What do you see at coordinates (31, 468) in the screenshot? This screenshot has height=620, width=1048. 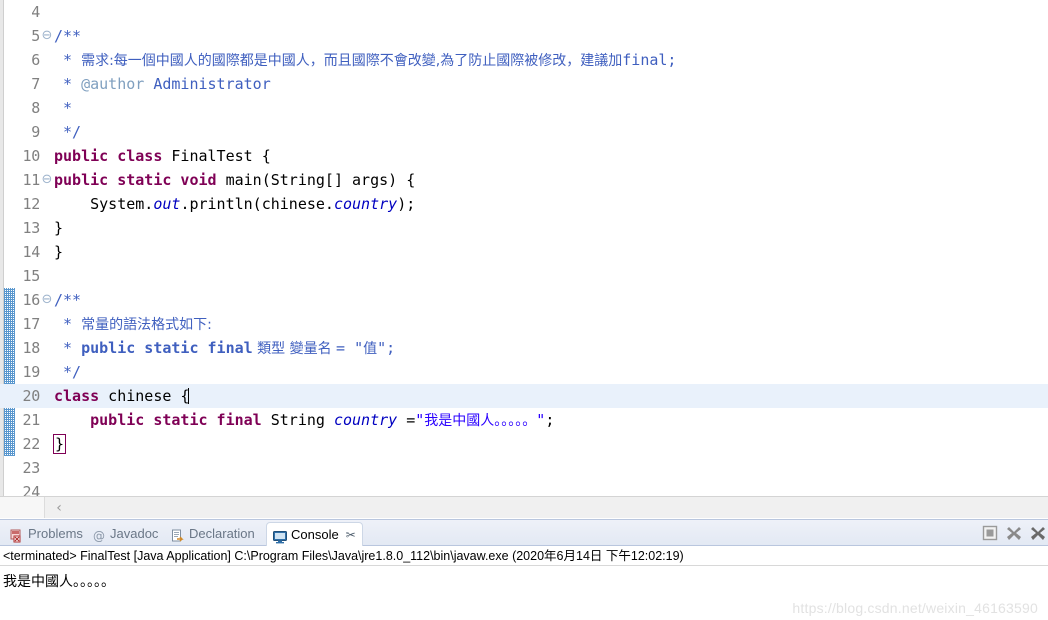 I see `line-number: 23` at bounding box center [31, 468].